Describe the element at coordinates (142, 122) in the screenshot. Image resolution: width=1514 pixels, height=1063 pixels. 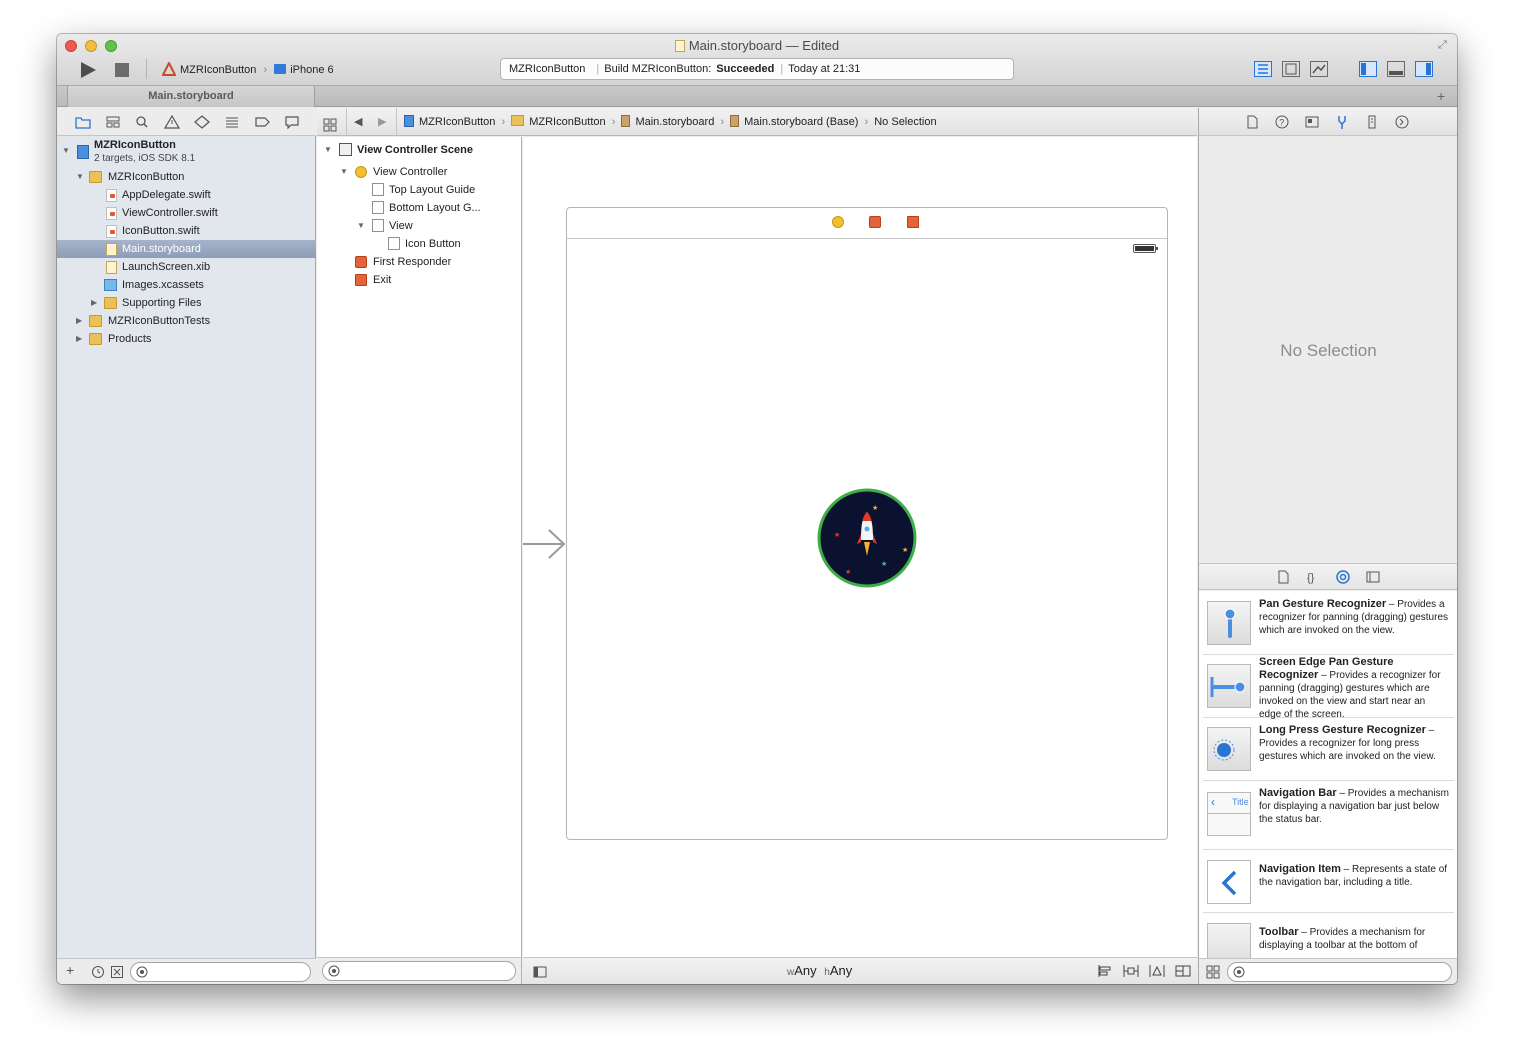
I see `search-icon` at that location.